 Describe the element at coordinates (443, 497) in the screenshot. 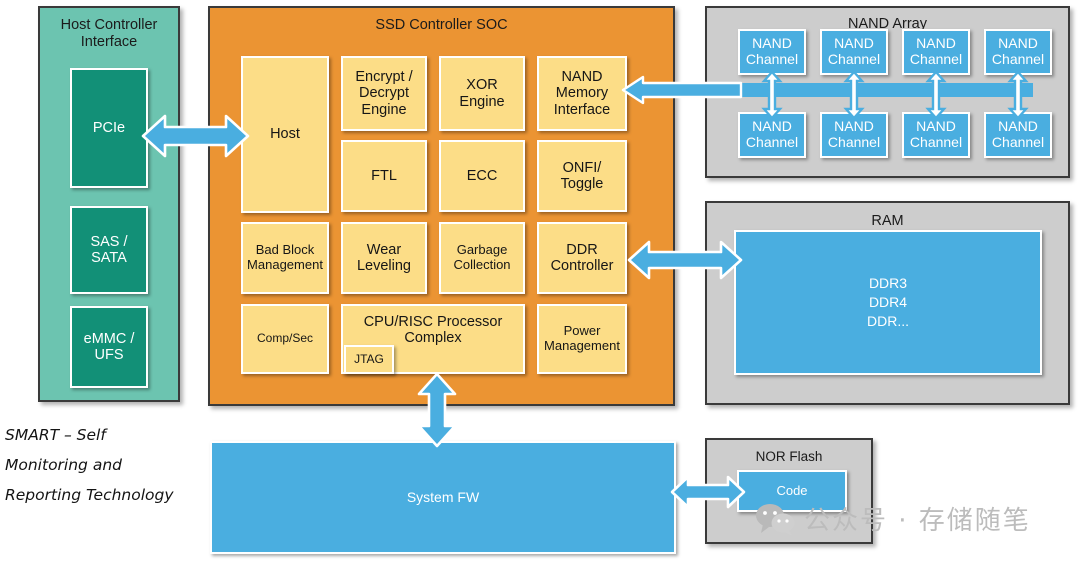

I see `system-firmware-block: System FW` at that location.